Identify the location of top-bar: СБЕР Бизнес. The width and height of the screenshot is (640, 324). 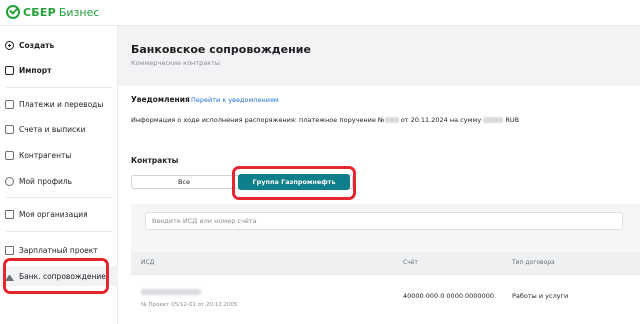
(320, 13).